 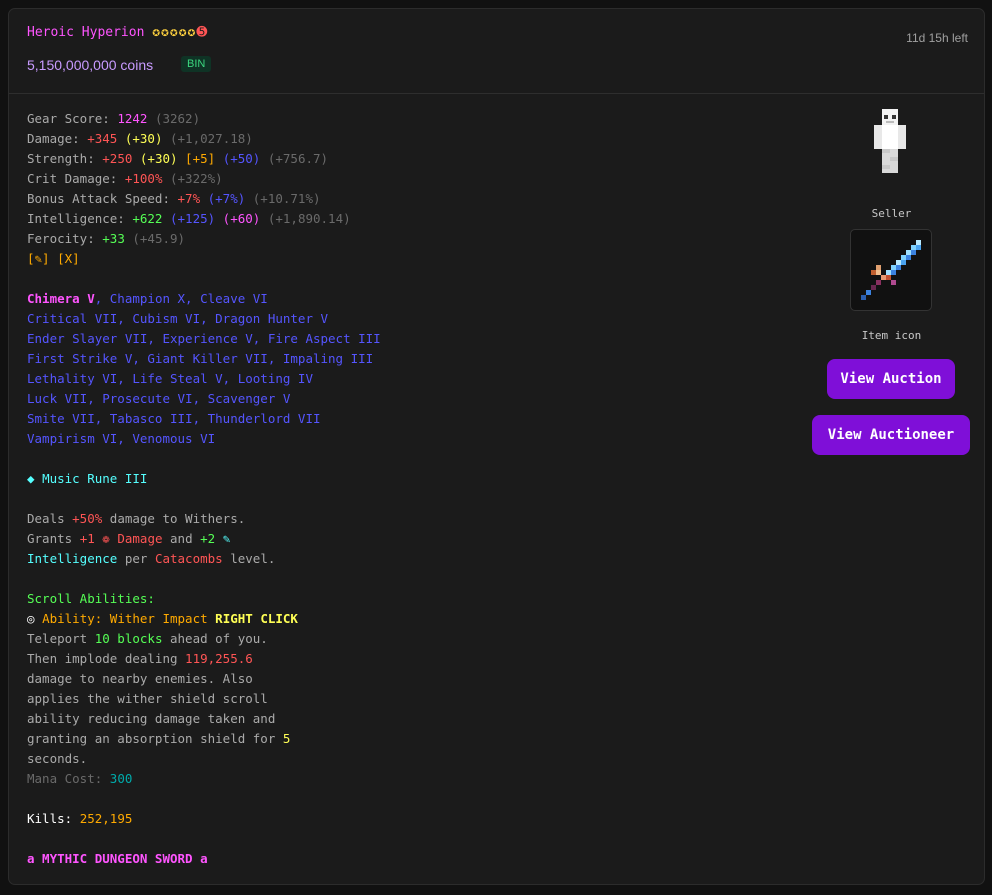 What do you see at coordinates (307, 179) in the screenshot?
I see `stat-crit-damage: Crit Damage: +100% (+322%)` at bounding box center [307, 179].